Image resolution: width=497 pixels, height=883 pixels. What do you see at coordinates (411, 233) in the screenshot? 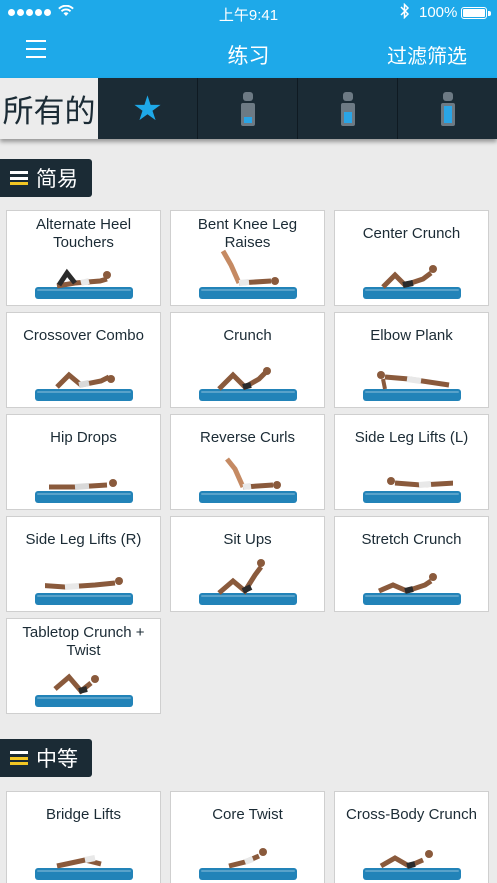
I see `exercise-name: Center Crunch` at bounding box center [411, 233].